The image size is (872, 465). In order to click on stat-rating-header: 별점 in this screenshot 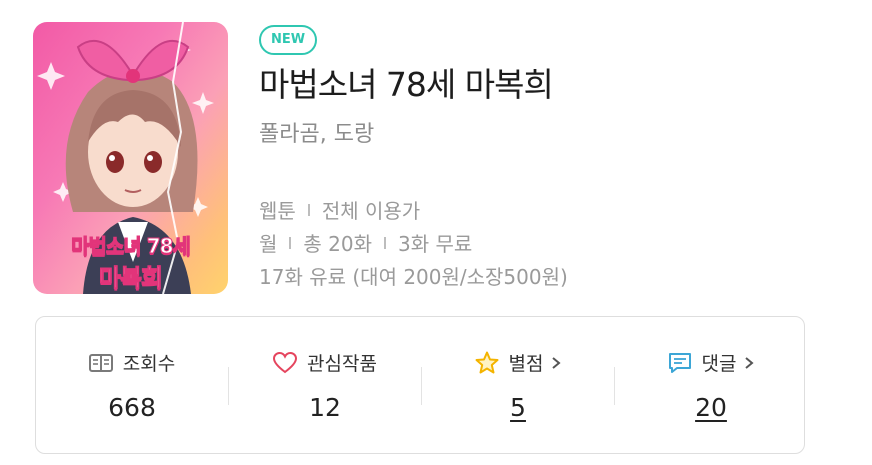, I will do `click(518, 362)`.